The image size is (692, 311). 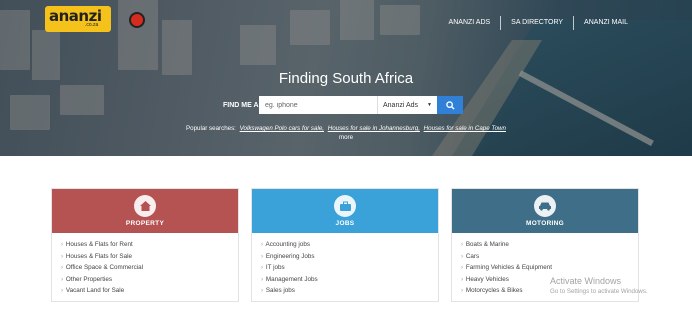 I want to click on list-item: › Boats & Marine, so click(x=549, y=245).